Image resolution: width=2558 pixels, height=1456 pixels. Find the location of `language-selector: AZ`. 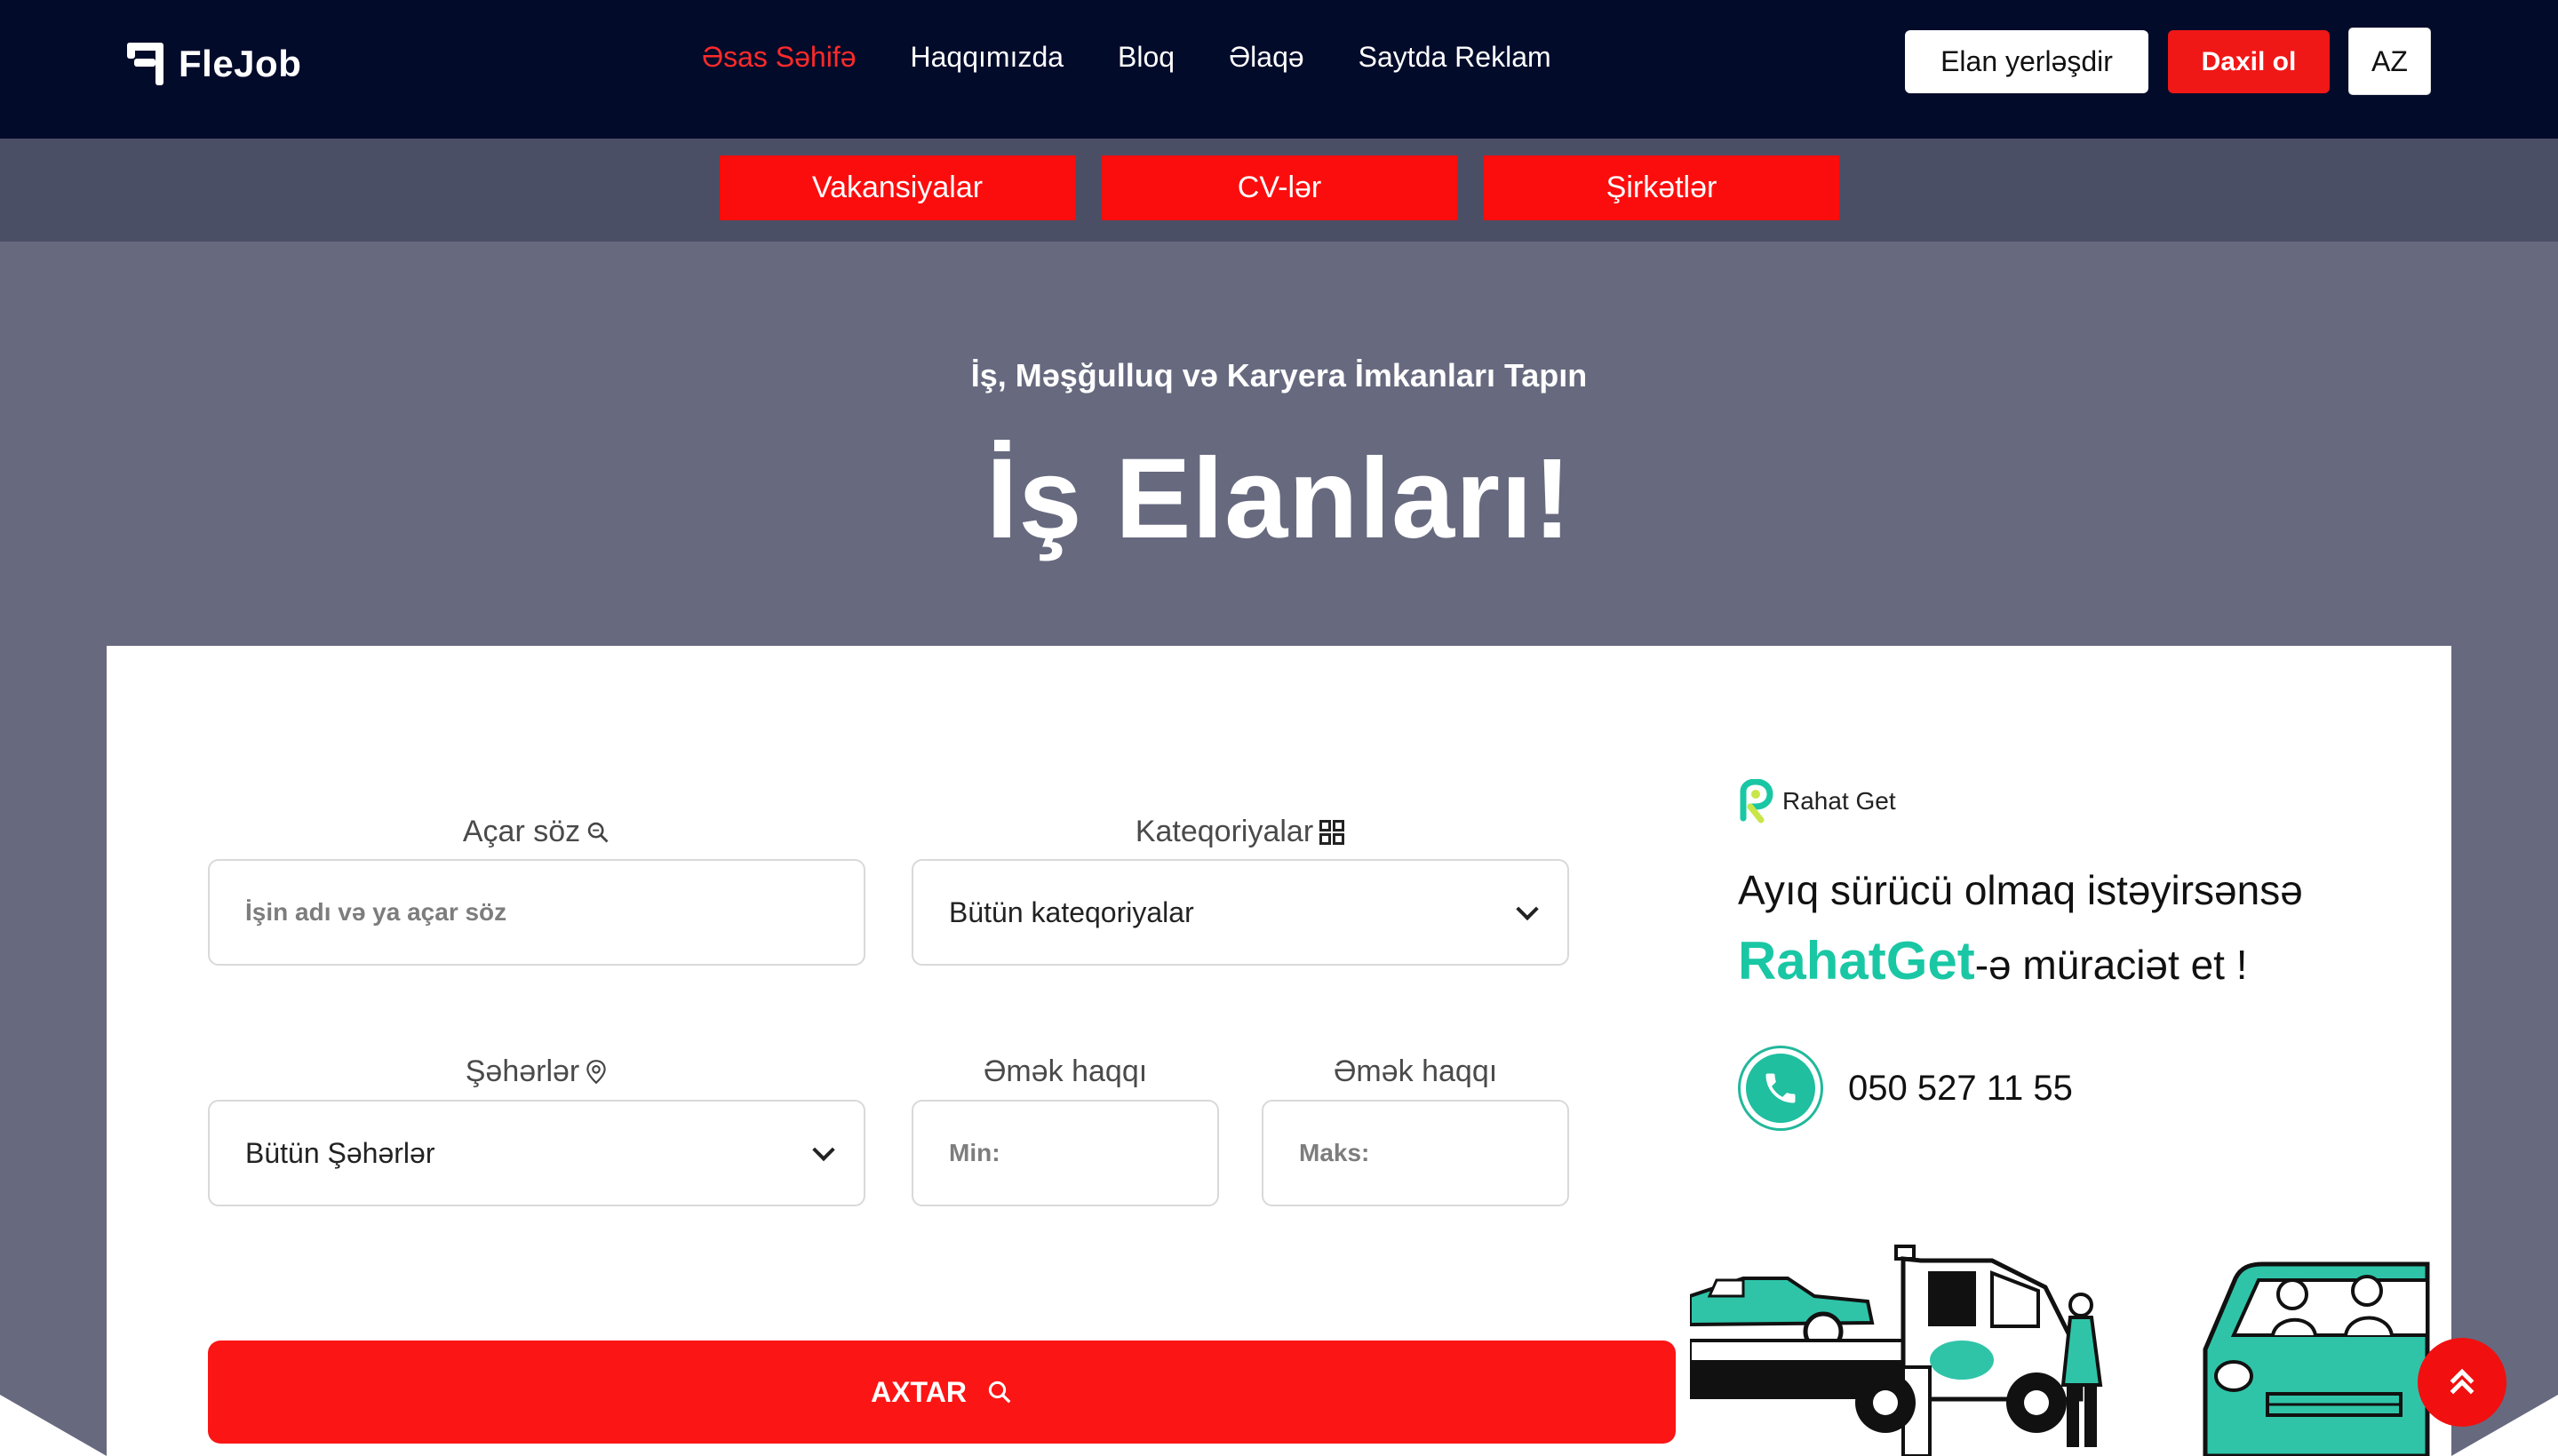

language-selector: AZ is located at coordinates (2389, 61).